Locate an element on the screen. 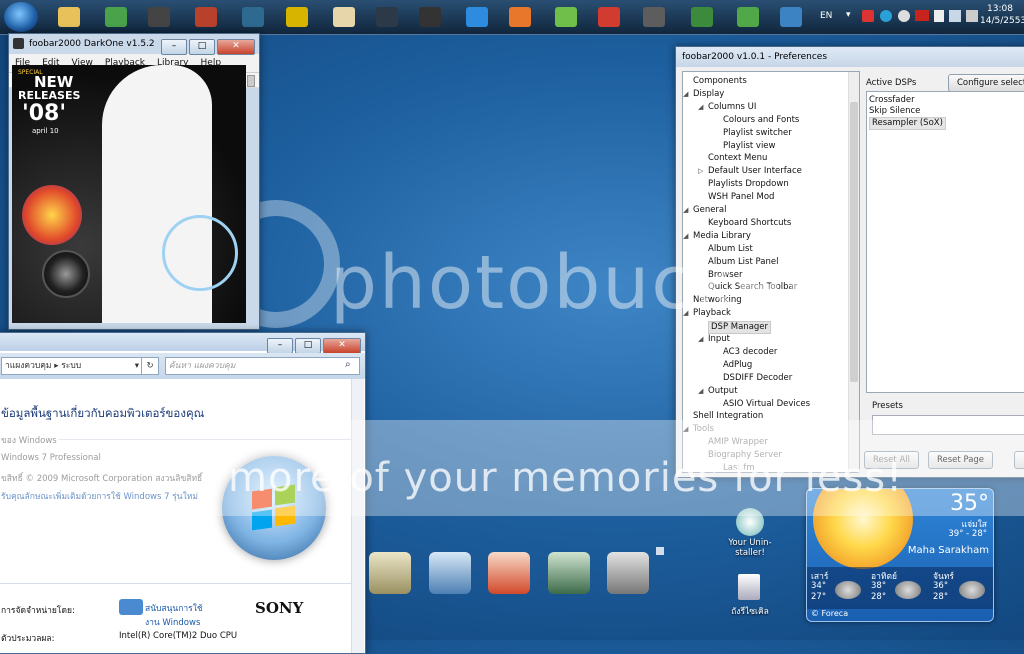  dock-screenshot-icon is located at coordinates (569, 573).